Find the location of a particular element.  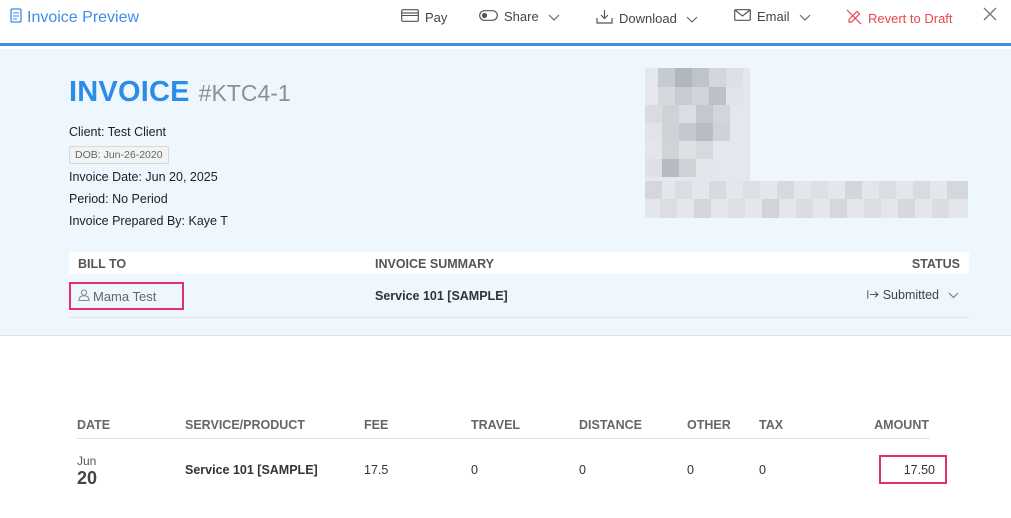

email-label: Email is located at coordinates (773, 16).